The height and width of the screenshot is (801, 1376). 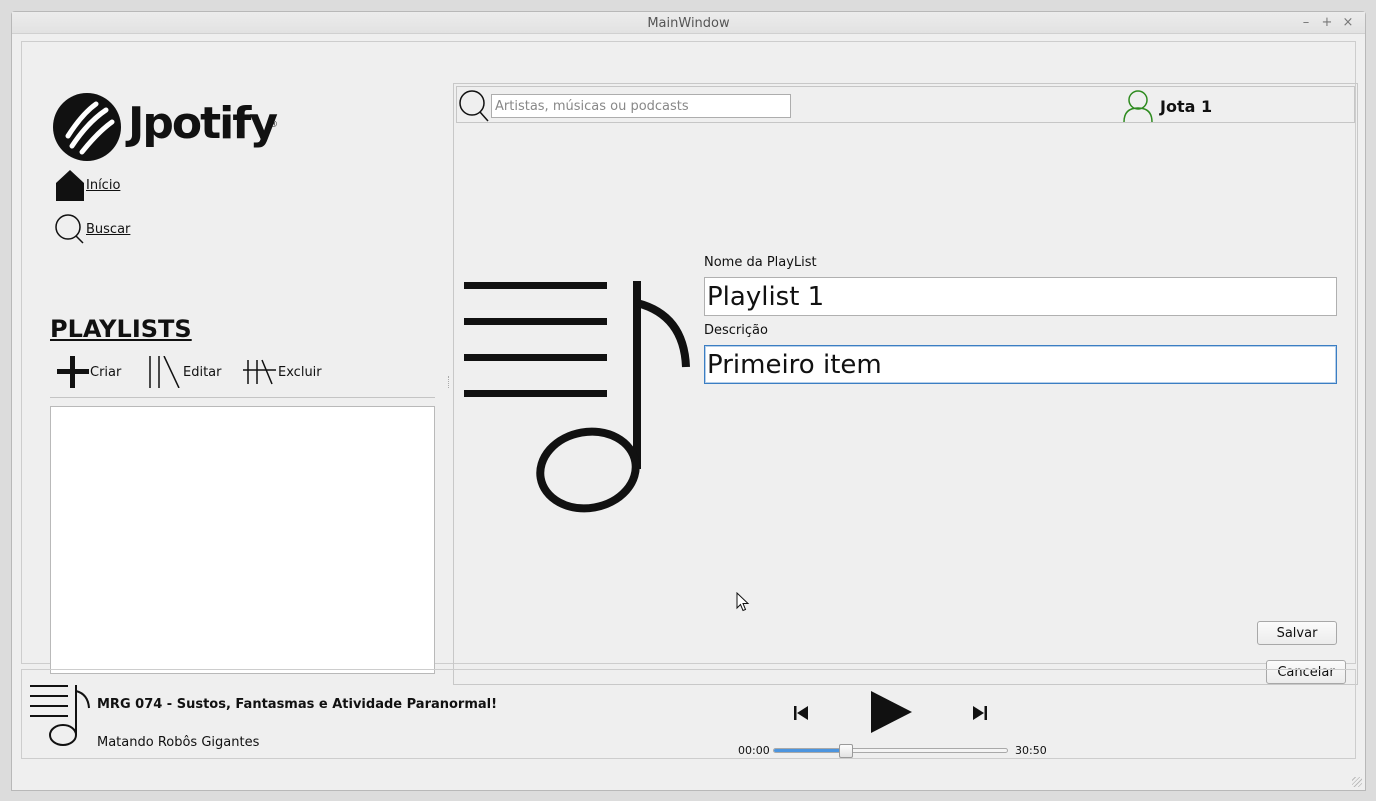 What do you see at coordinates (1297, 633) in the screenshot?
I see `save-button: Salvar` at bounding box center [1297, 633].